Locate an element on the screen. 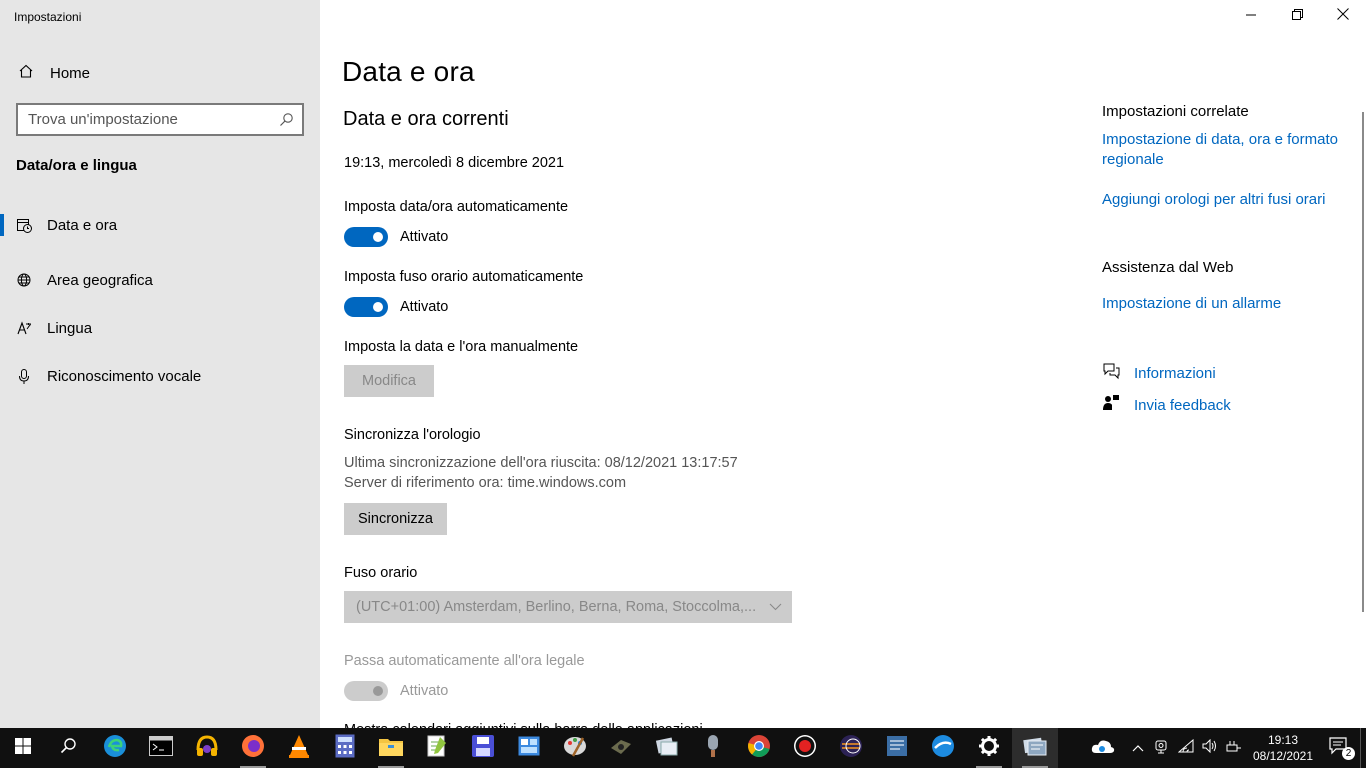 Image resolution: width=1366 pixels, height=768 pixels. taskbar-chrome is located at coordinates (759, 748).